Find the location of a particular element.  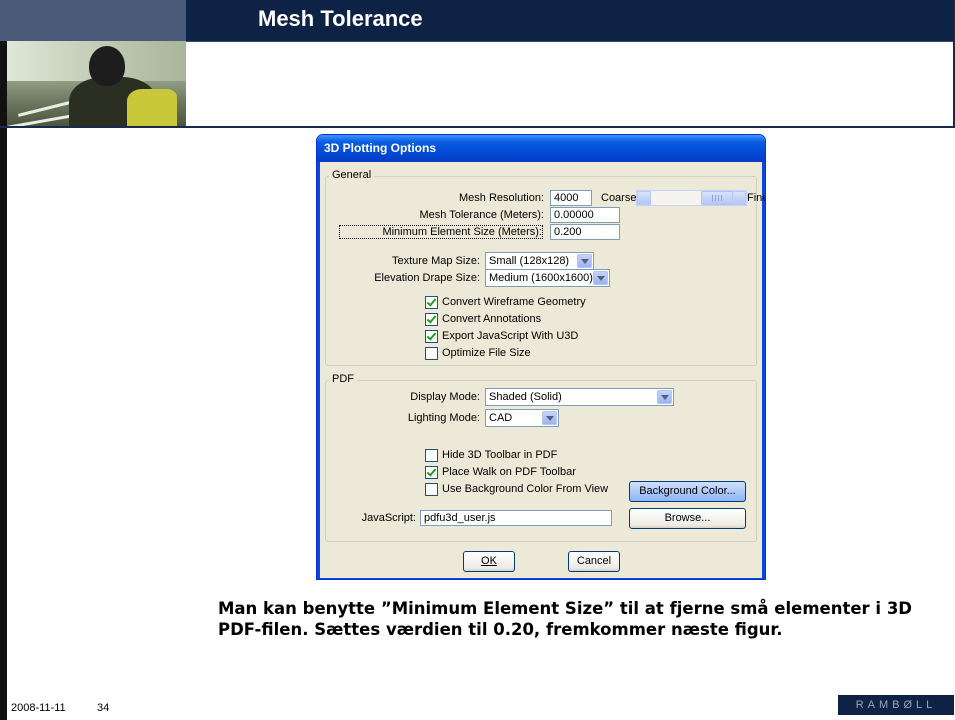

use-background-color-checkbox is located at coordinates (431, 489).